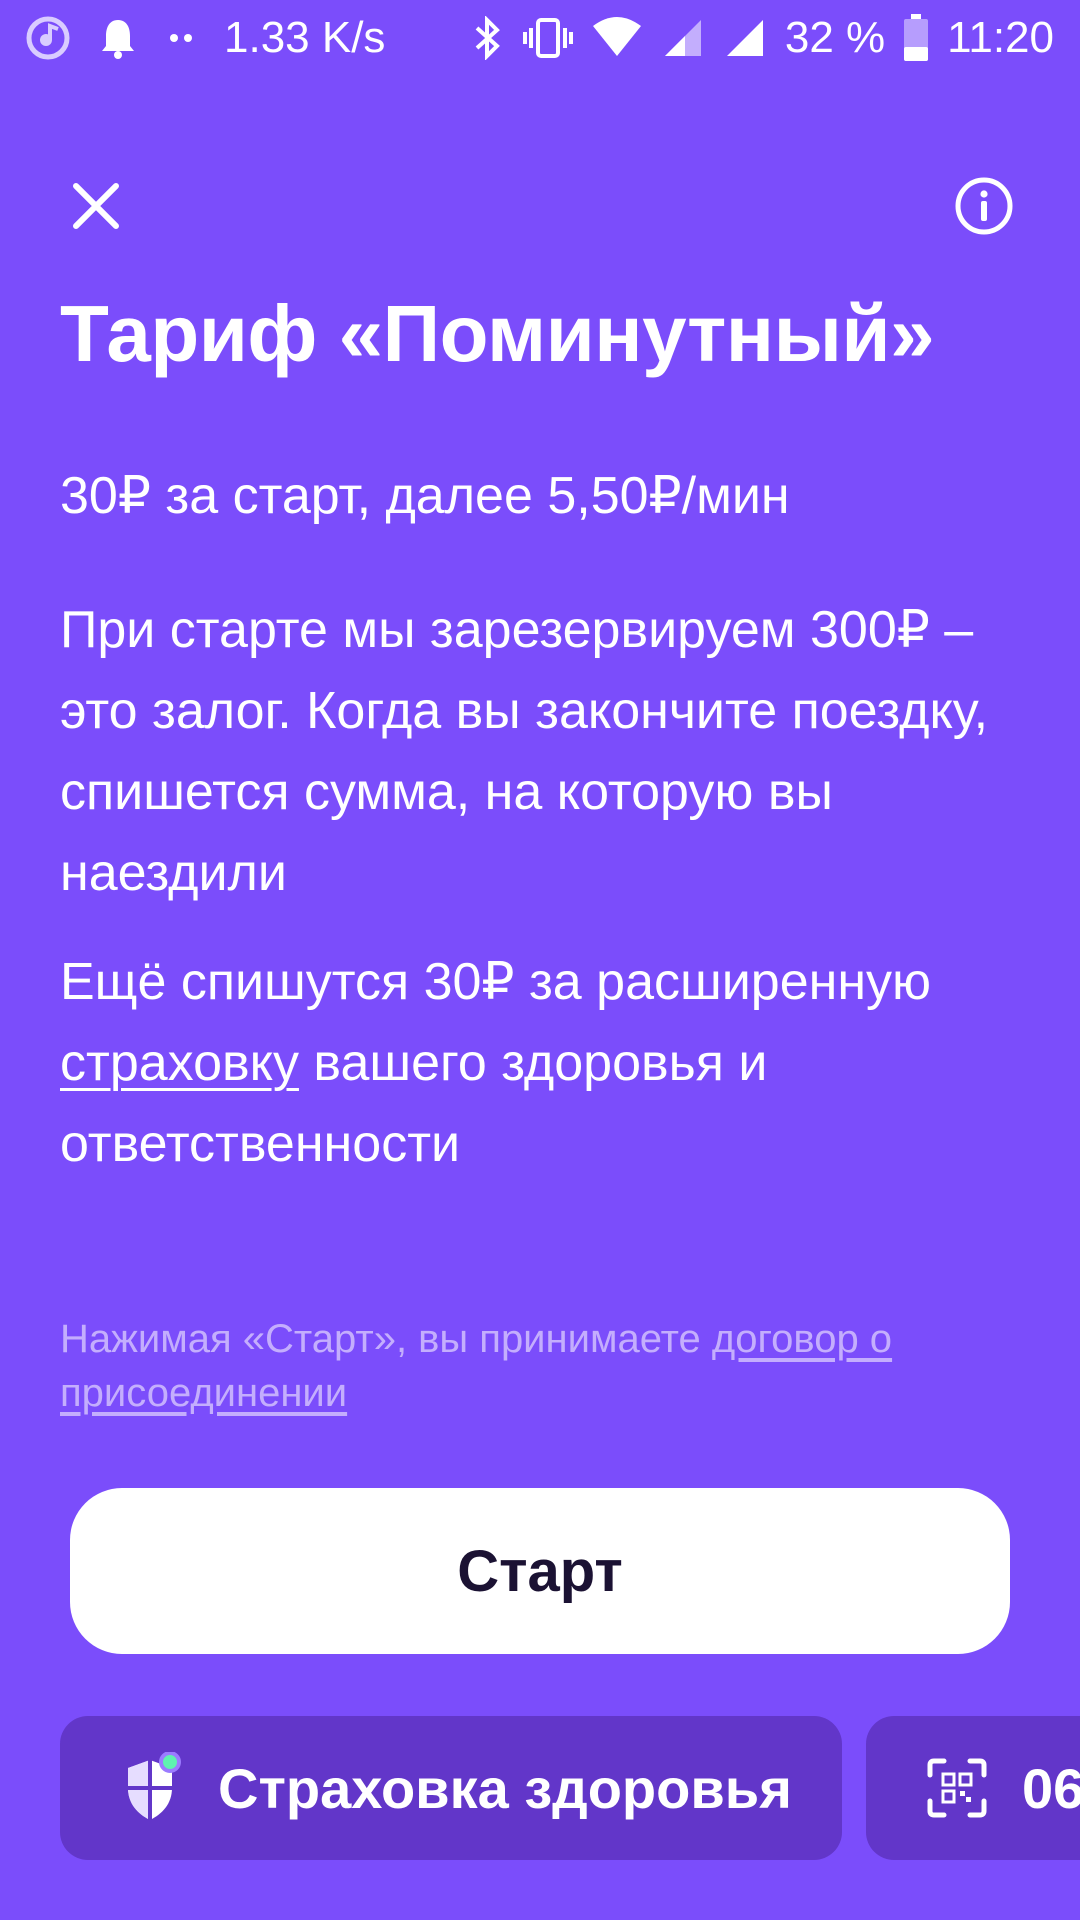 The image size is (1080, 1920). I want to click on qr-scan-icon, so click(957, 1788).